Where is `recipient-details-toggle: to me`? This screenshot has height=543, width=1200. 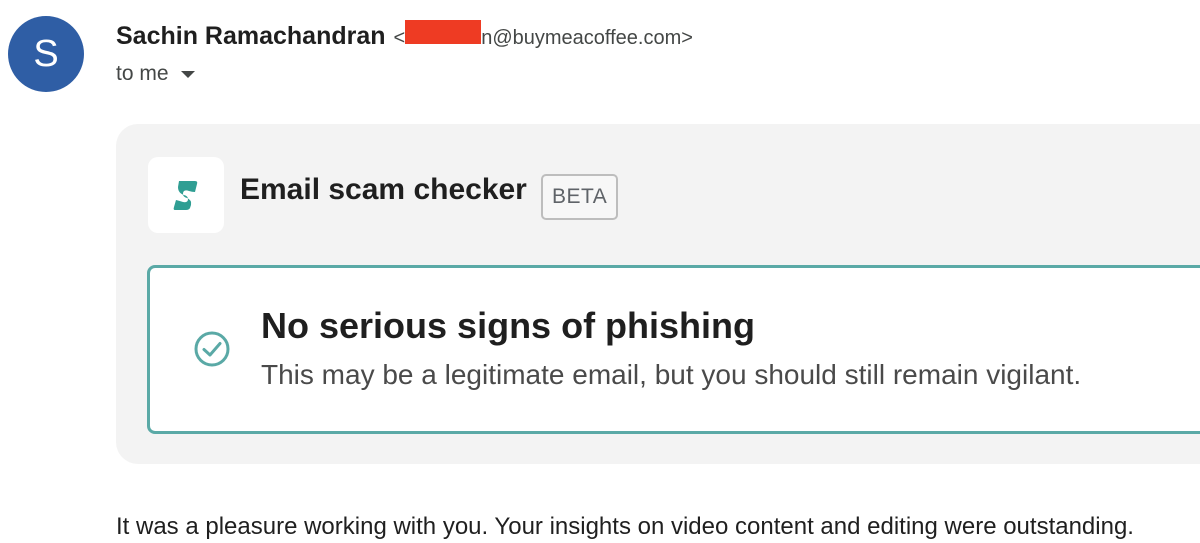 recipient-details-toggle: to me is located at coordinates (155, 74).